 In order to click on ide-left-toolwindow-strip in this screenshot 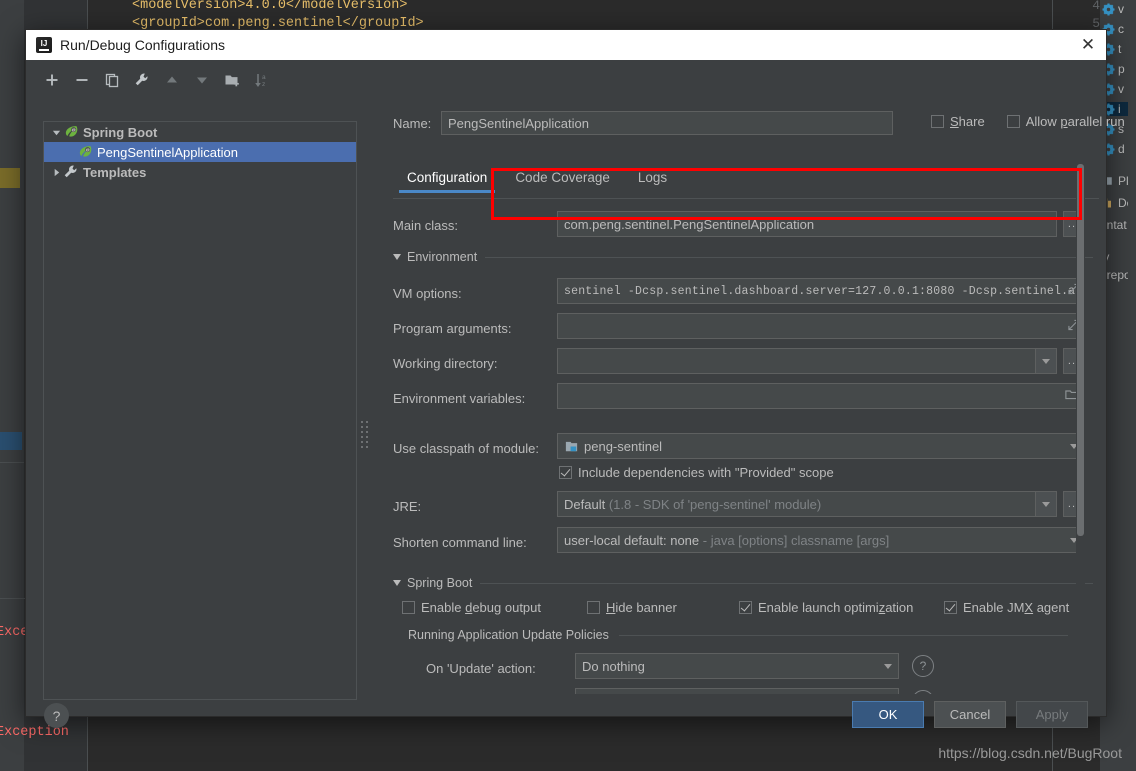, I will do `click(12, 385)`.